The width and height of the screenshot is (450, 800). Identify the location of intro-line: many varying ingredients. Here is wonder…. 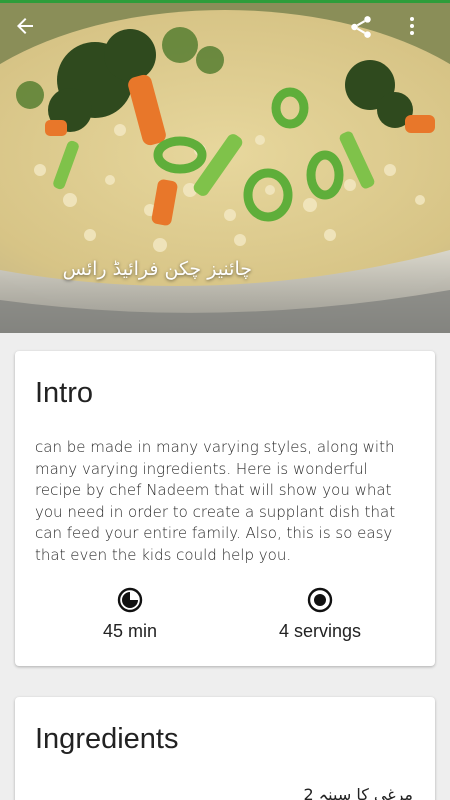
(201, 468).